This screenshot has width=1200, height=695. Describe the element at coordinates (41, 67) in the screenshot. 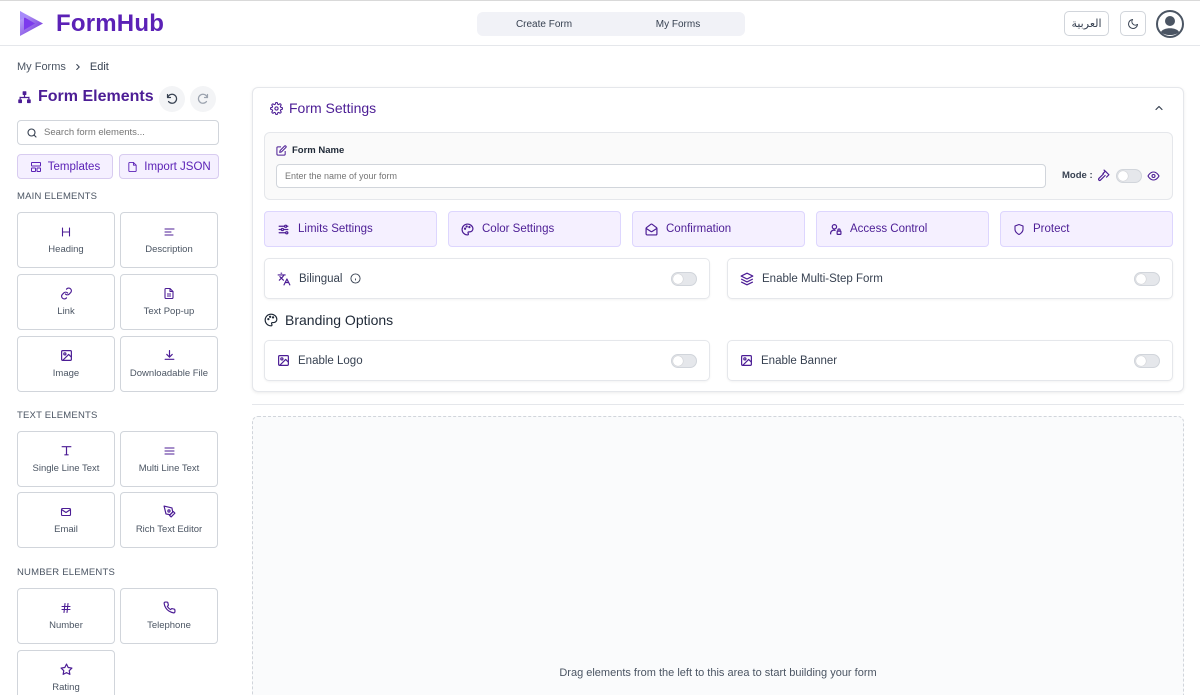

I see `breadcrumb-my-forms: My Forms` at that location.